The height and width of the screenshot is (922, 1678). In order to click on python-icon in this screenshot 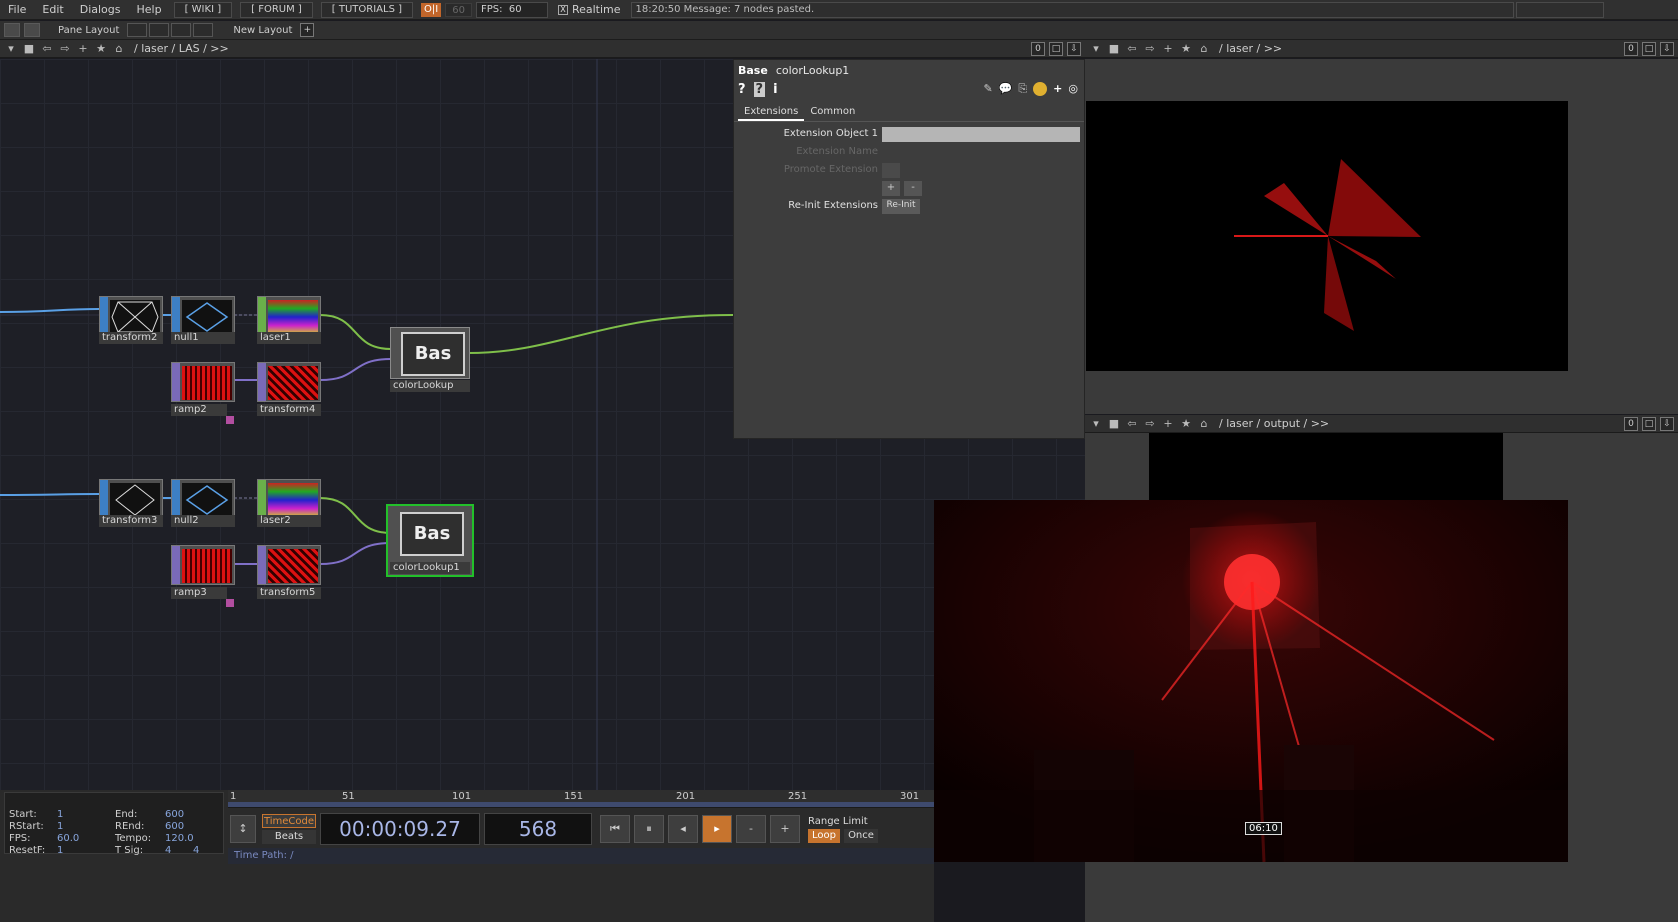, I will do `click(1040, 89)`.